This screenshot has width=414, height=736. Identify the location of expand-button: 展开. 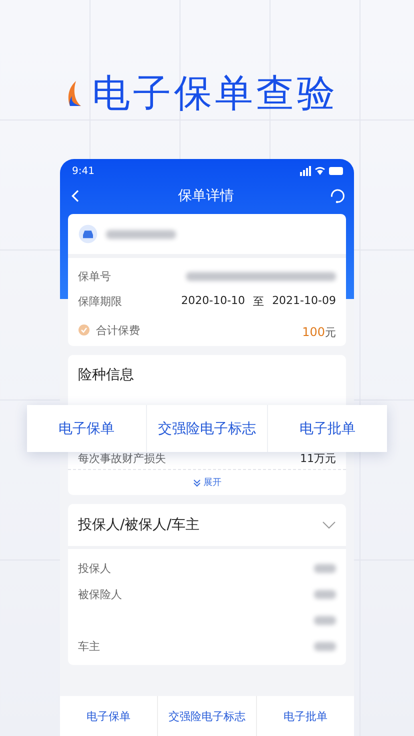
(207, 482).